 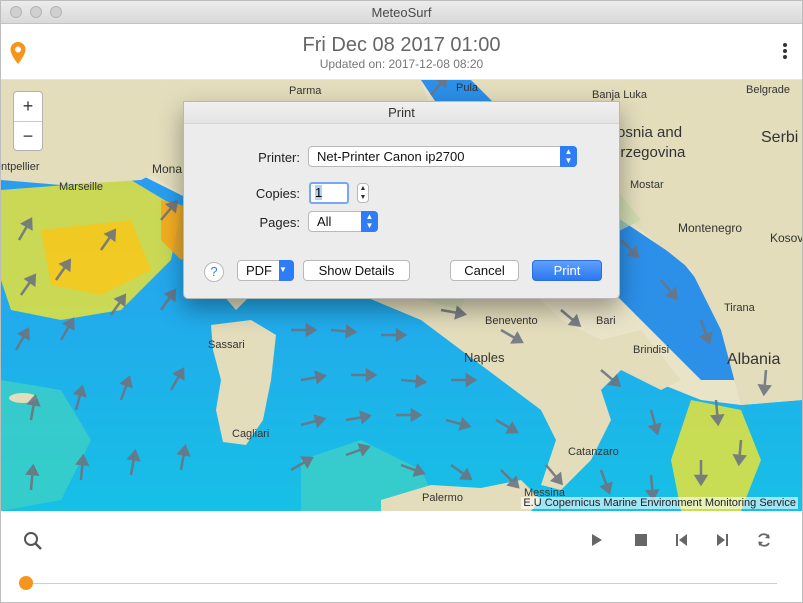 I want to click on copies-stepper: ▲ ▼, so click(x=363, y=193).